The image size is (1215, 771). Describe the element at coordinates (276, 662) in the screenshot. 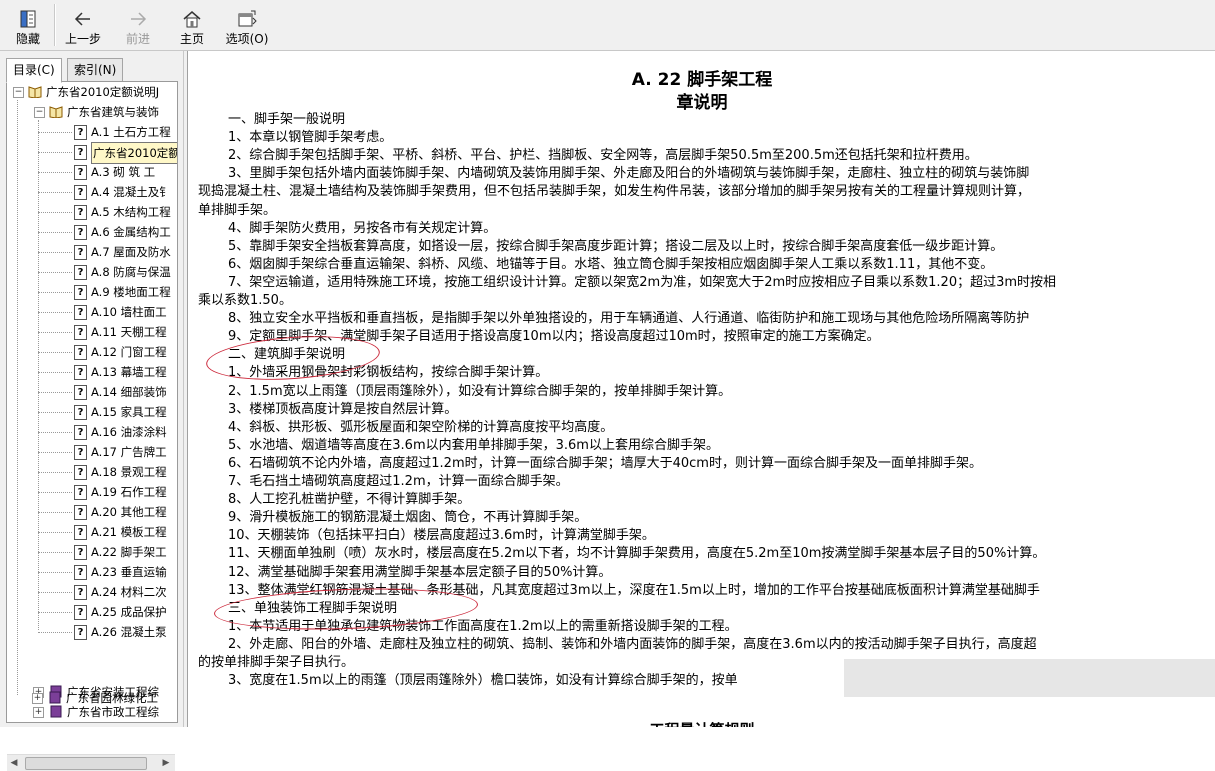

I see `document-line: 的按单排脚手架子目执行。` at that location.